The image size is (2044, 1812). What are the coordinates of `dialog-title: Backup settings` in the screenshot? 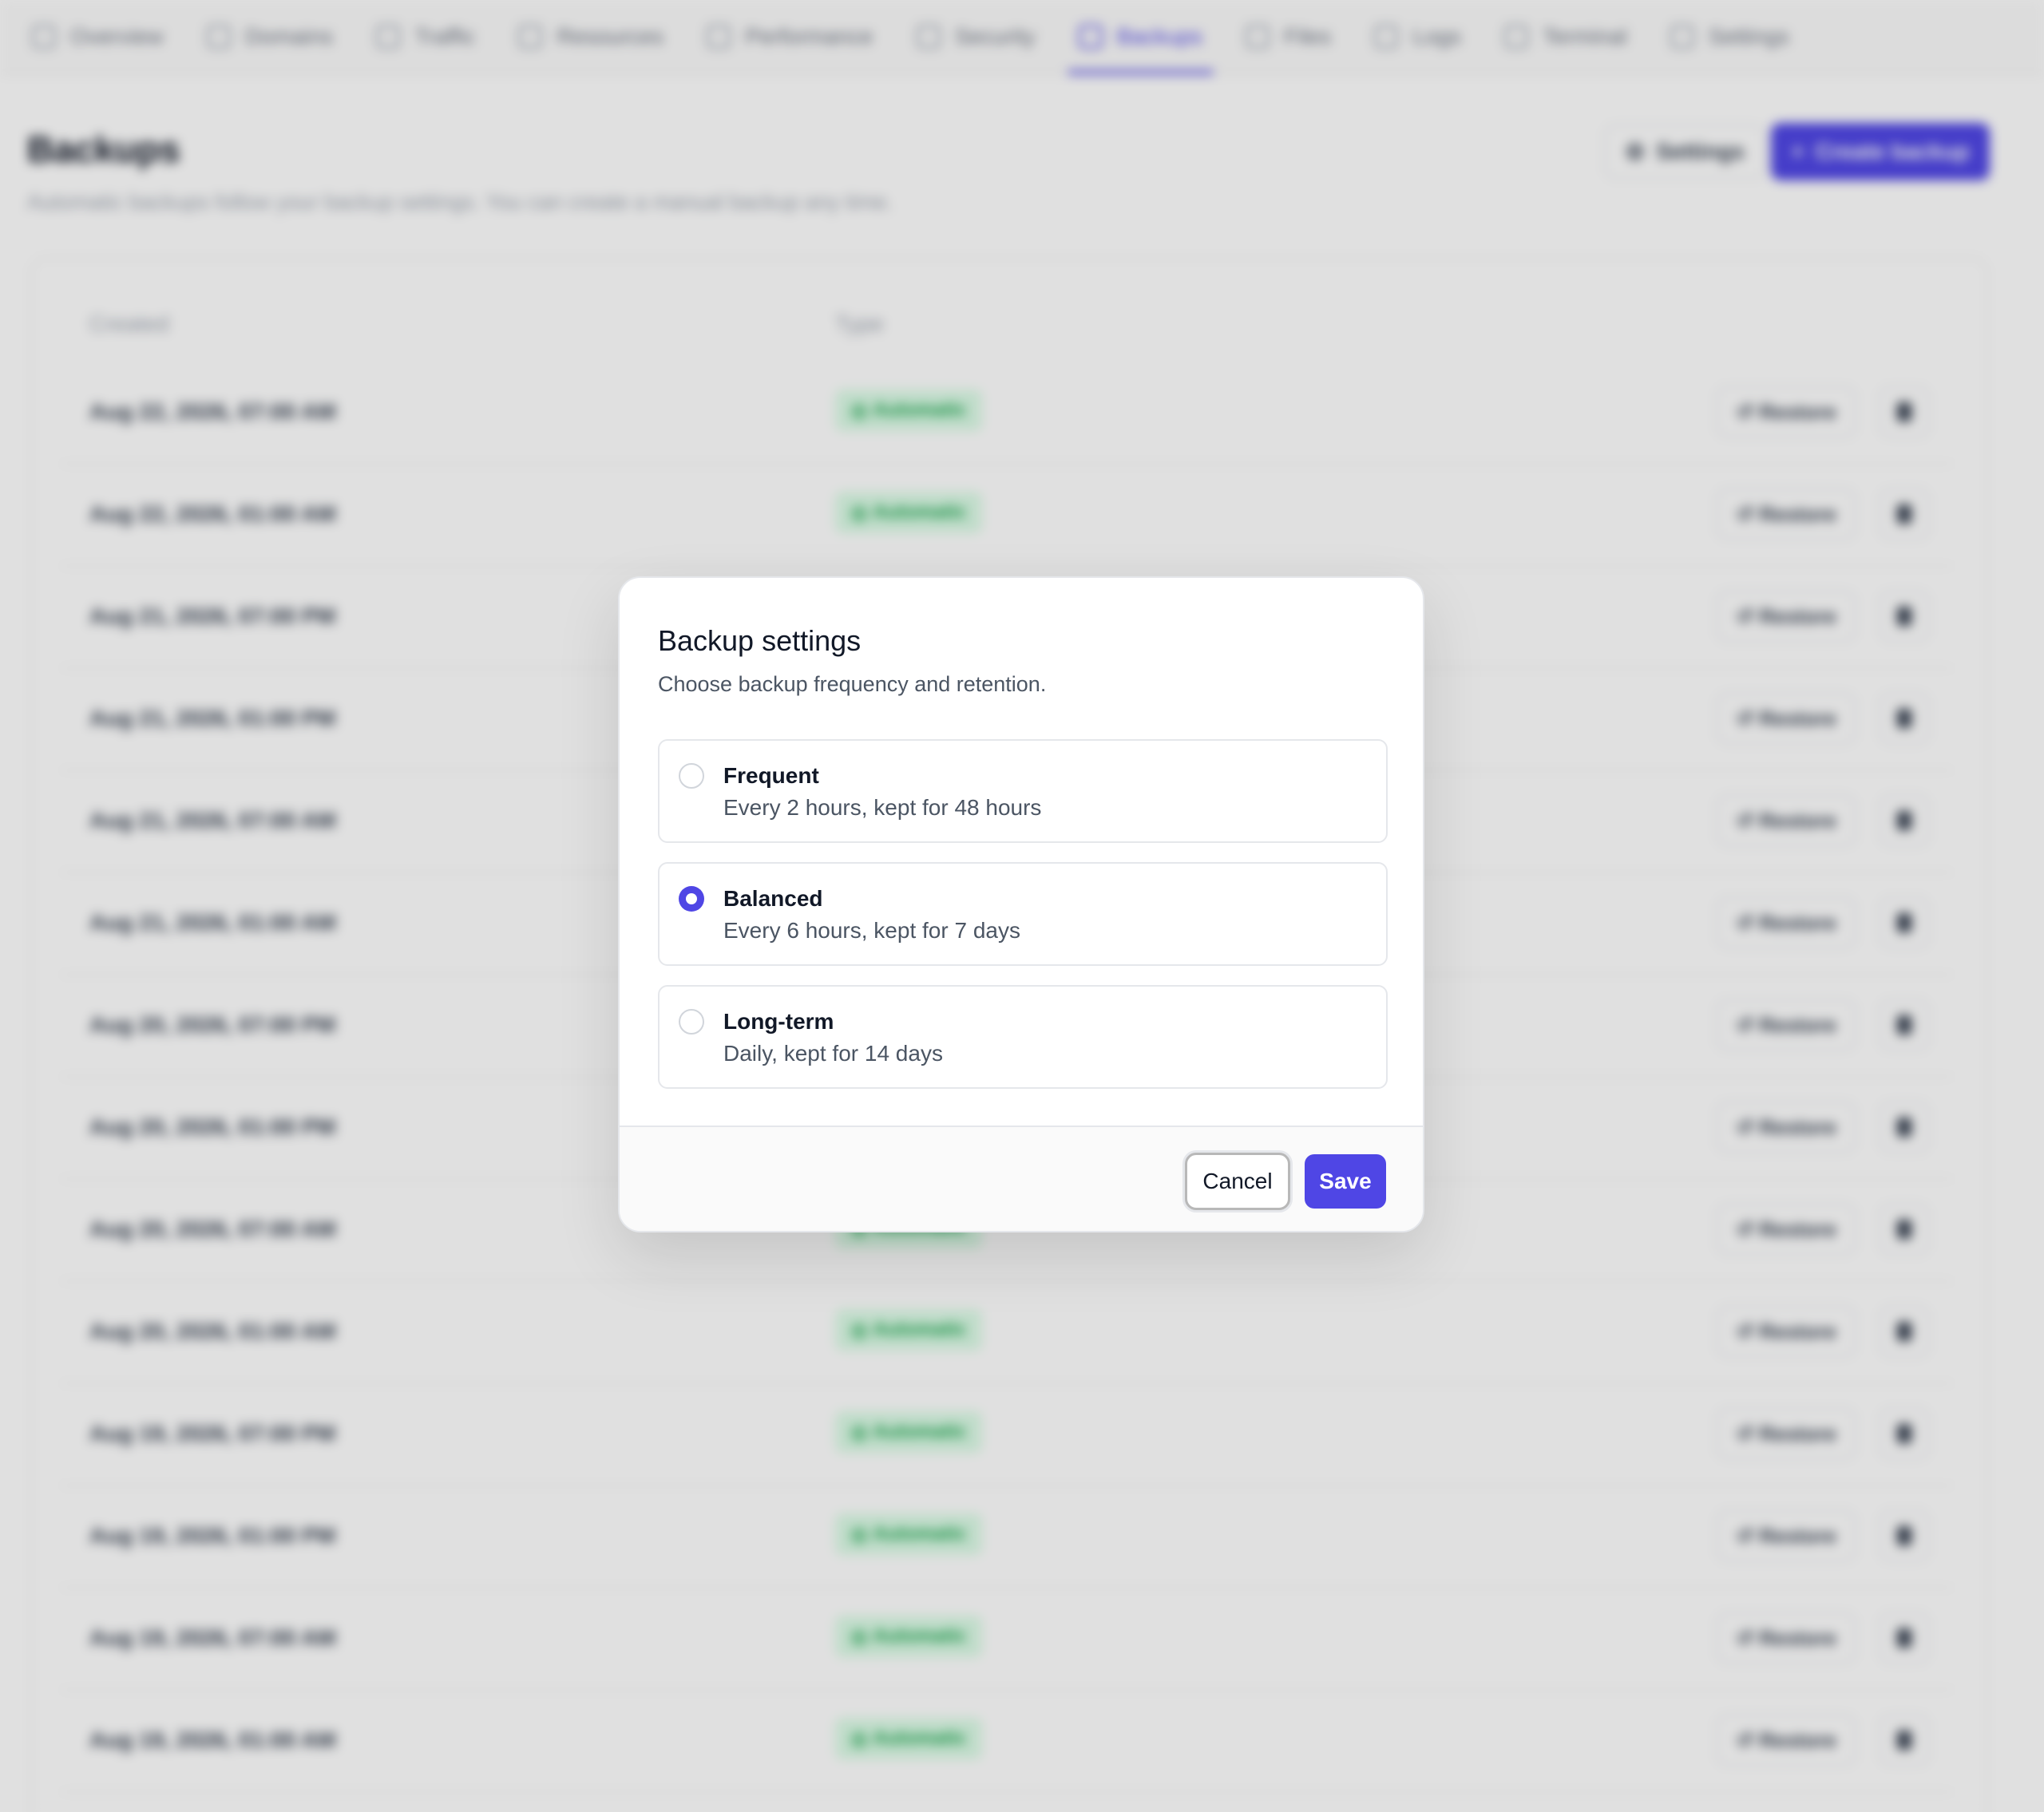 It's located at (760, 640).